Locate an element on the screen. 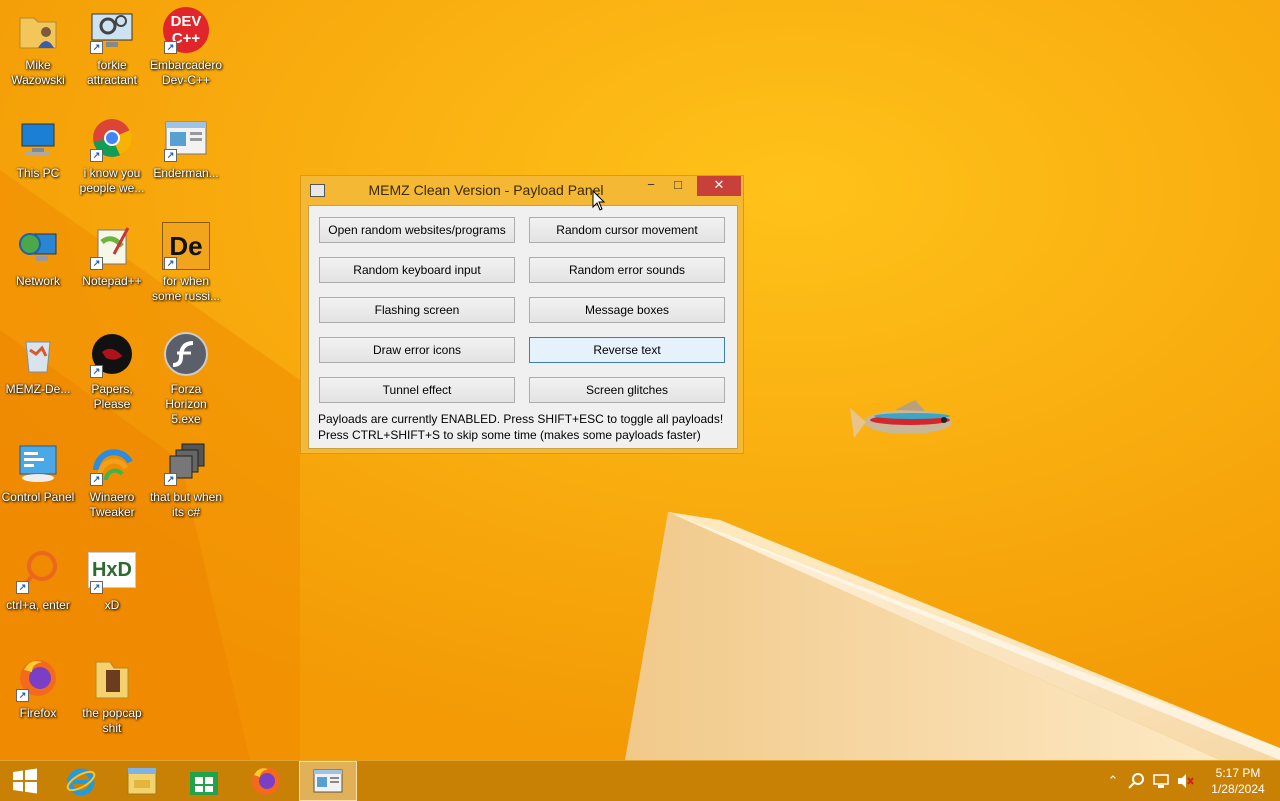 The height and width of the screenshot is (801, 1280). this-pc-icon is located at coordinates (38, 138).